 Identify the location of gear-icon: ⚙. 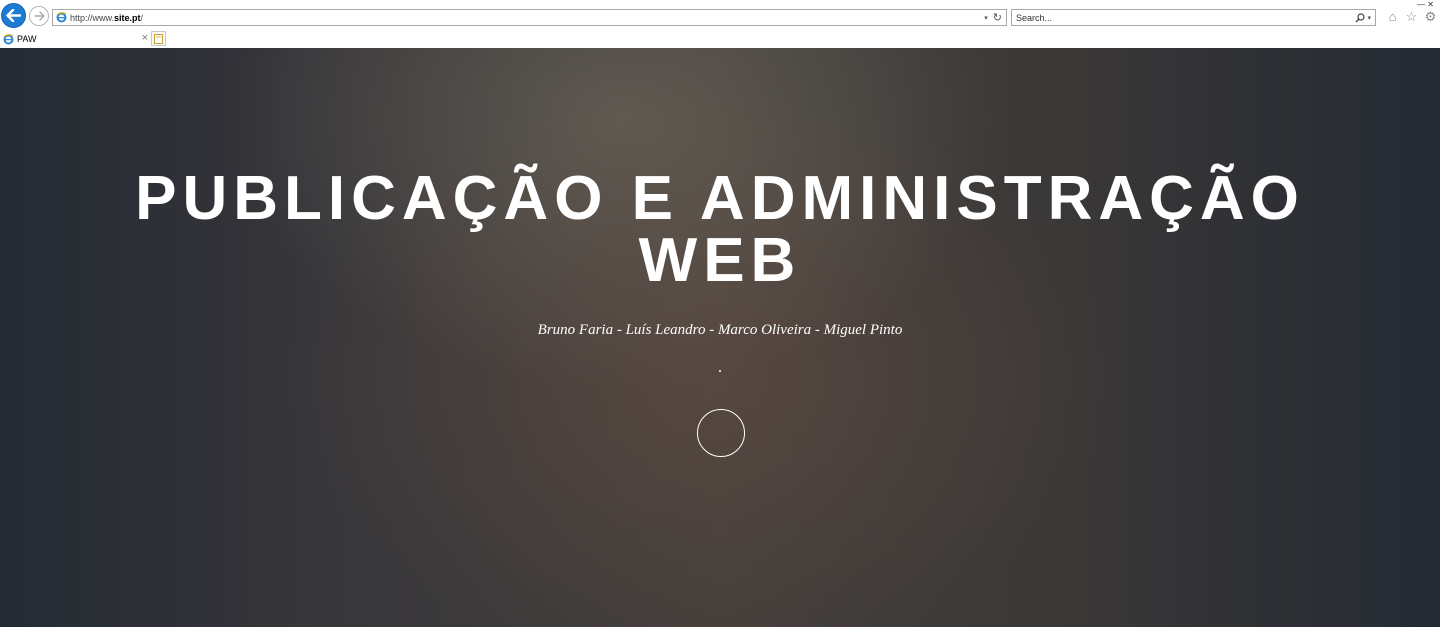
(1430, 16).